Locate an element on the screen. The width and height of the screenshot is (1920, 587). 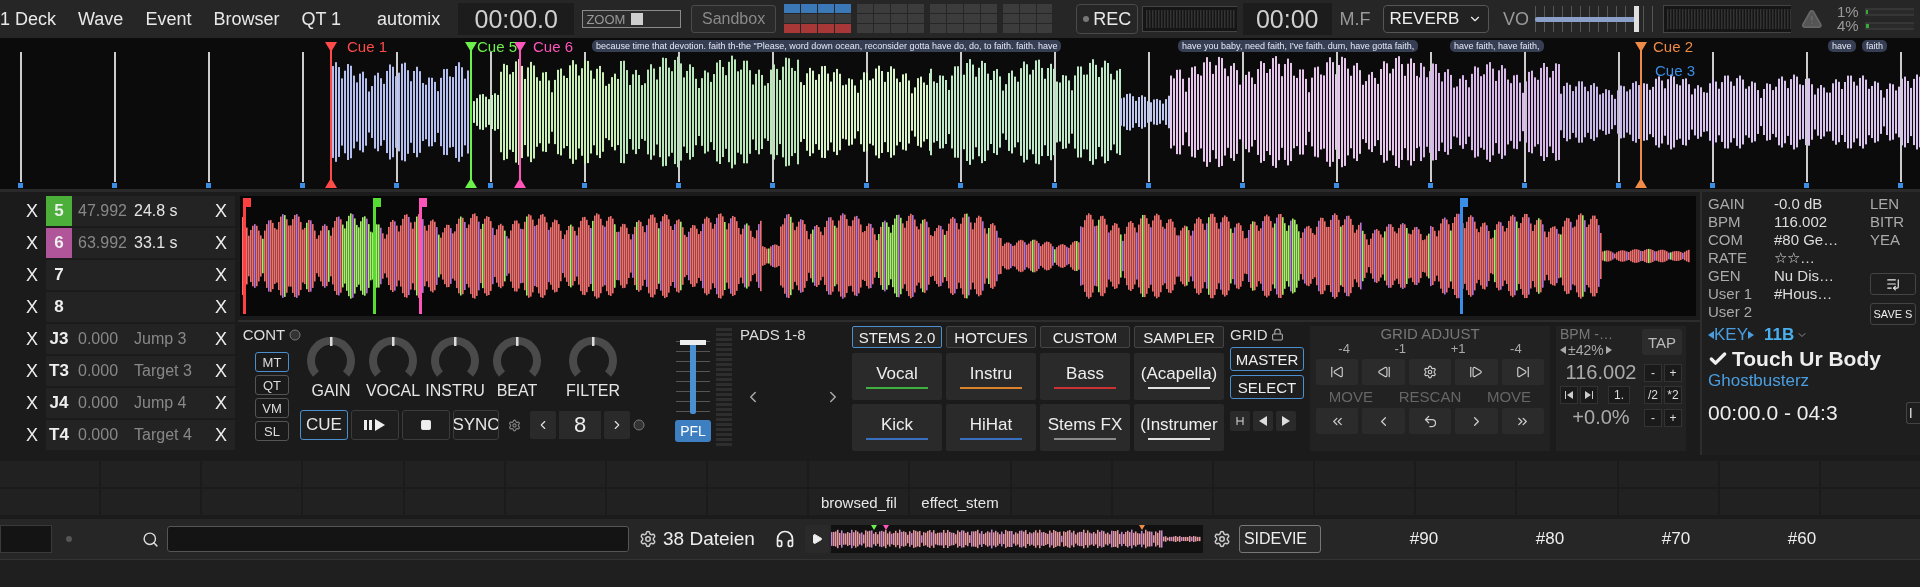
grid-right-button is located at coordinates (1286, 421).